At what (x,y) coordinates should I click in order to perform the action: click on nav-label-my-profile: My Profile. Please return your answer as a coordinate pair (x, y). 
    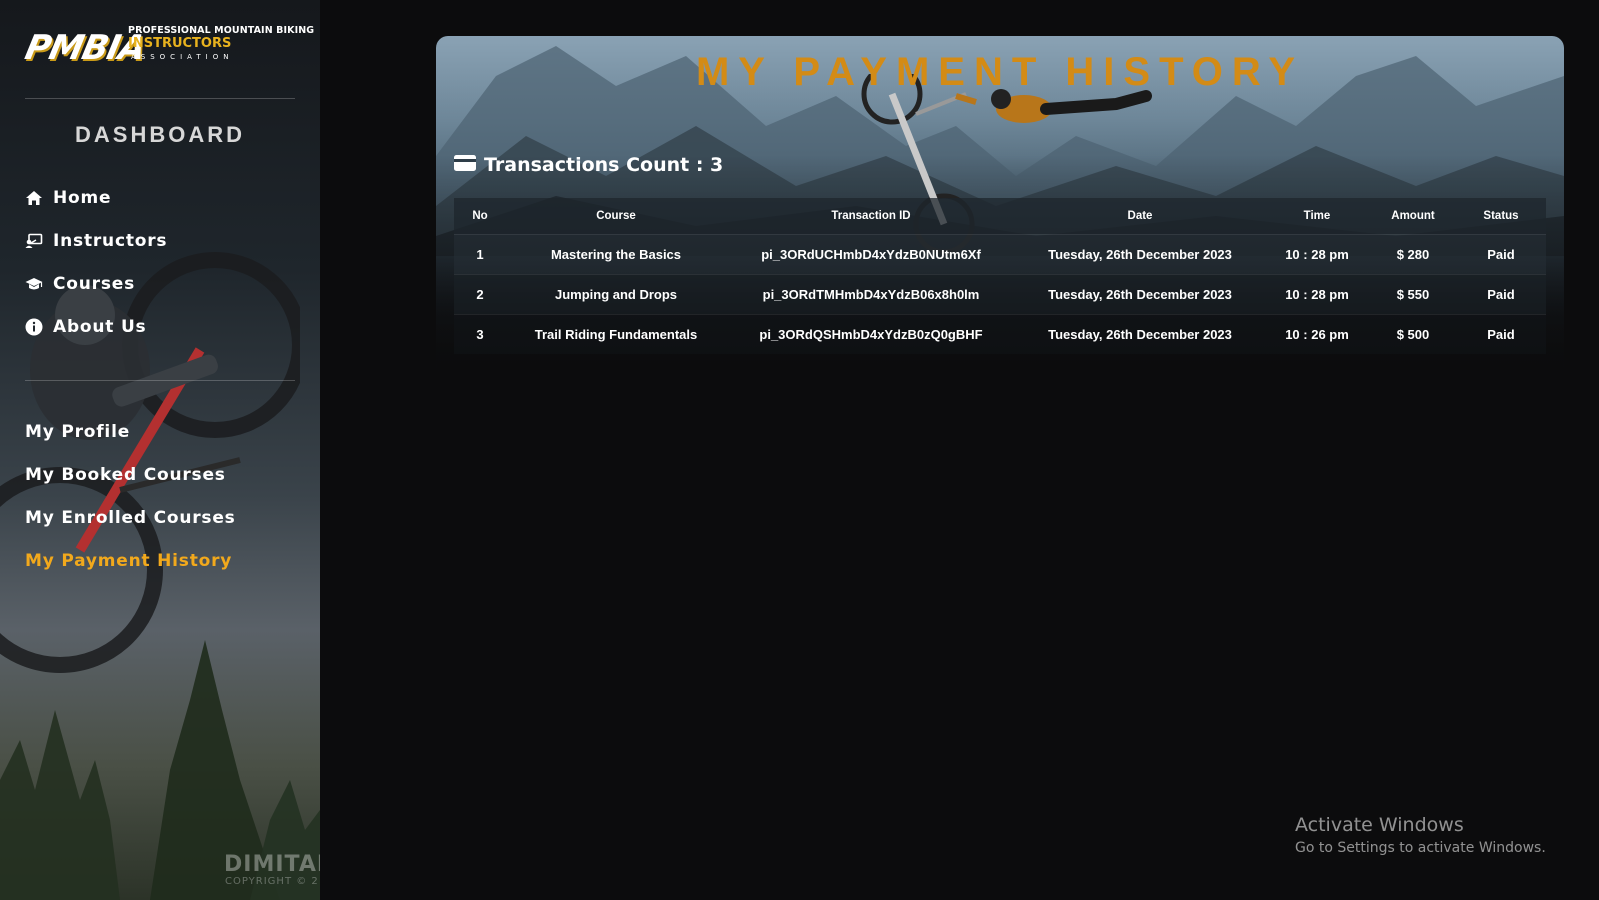
    Looking at the image, I should click on (78, 432).